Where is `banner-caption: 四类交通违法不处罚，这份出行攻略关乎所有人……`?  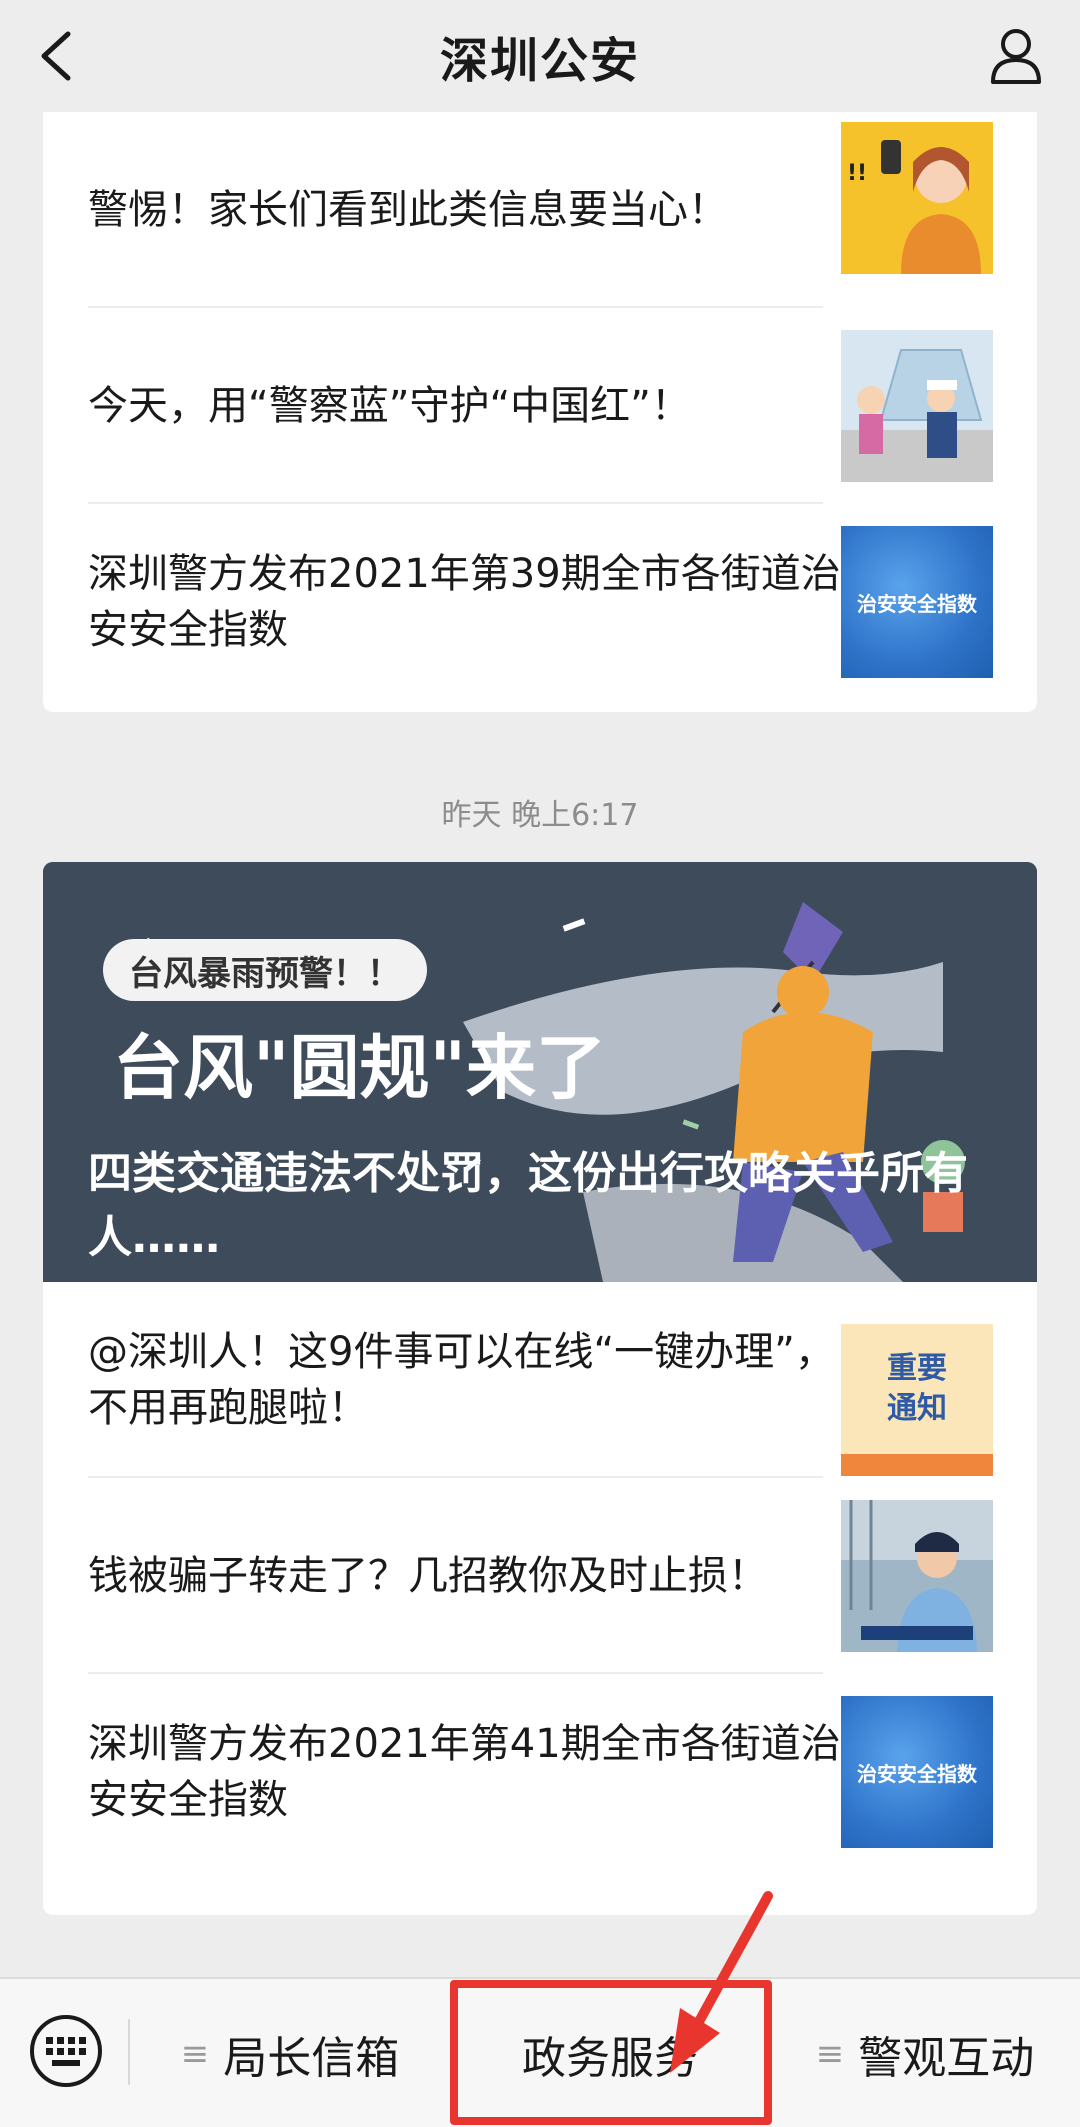 banner-caption: 四类交通违法不处罚，这份出行攻略关乎所有人…… is located at coordinates (528, 1205).